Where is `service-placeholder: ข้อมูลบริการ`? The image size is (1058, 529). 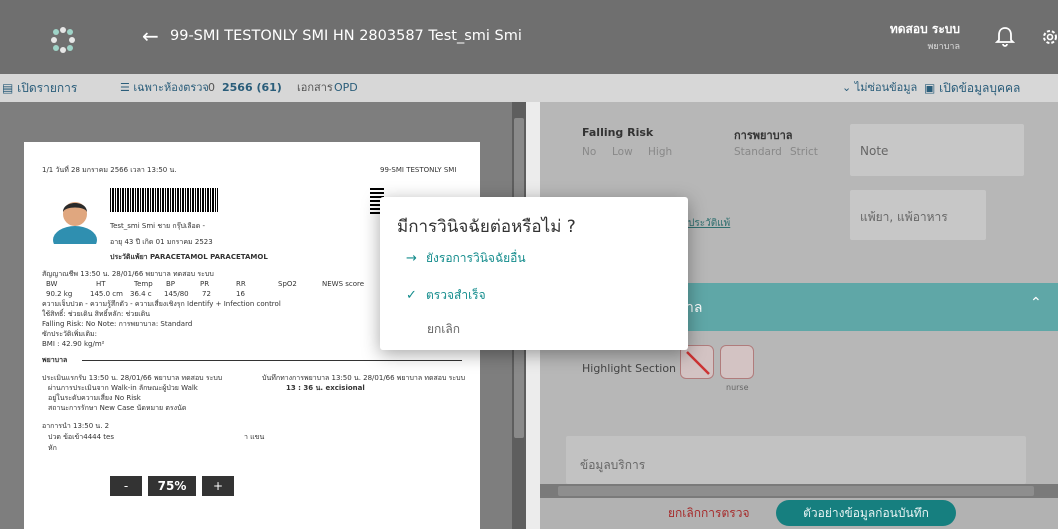 service-placeholder: ข้อมูลบริการ is located at coordinates (613, 465).